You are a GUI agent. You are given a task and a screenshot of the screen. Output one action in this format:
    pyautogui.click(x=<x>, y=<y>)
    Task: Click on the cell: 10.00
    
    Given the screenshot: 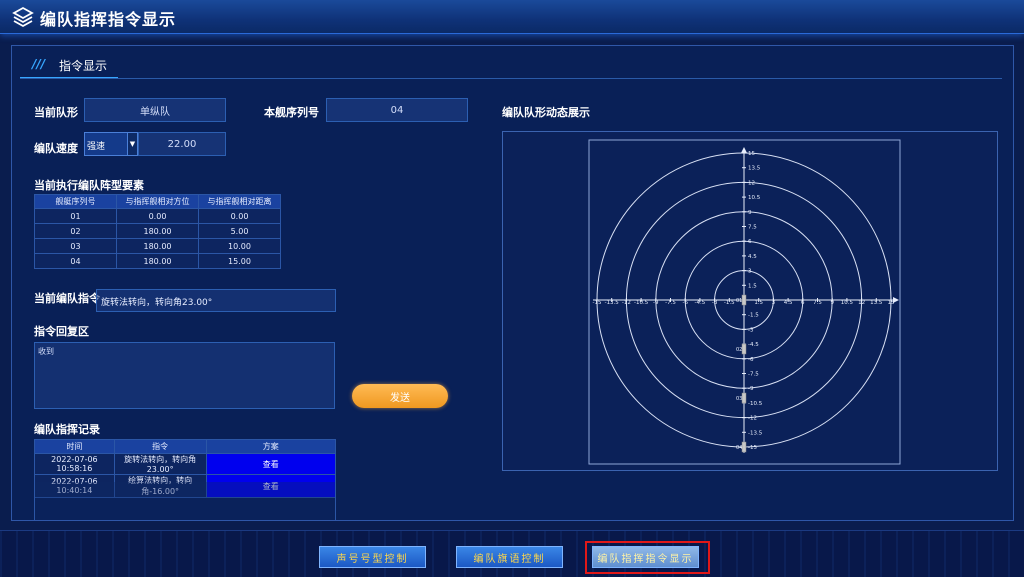 What is the action you would take?
    pyautogui.click(x=239, y=246)
    